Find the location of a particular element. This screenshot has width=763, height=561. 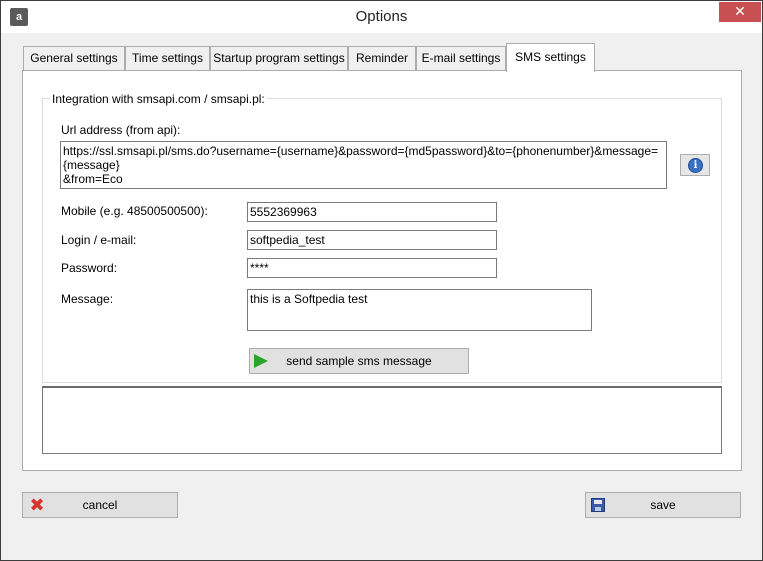

cancel-button: ✖ cancel is located at coordinates (100, 505).